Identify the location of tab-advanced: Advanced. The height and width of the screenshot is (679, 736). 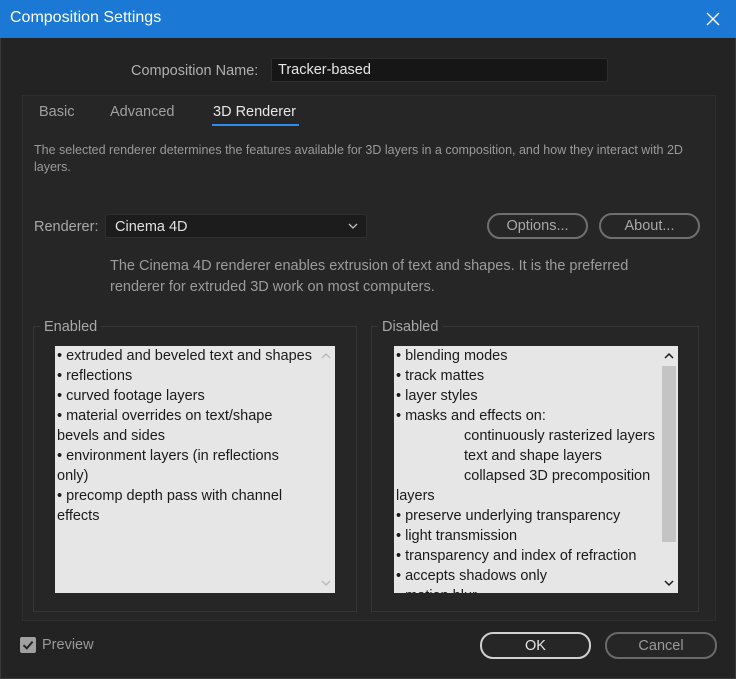
(142, 112).